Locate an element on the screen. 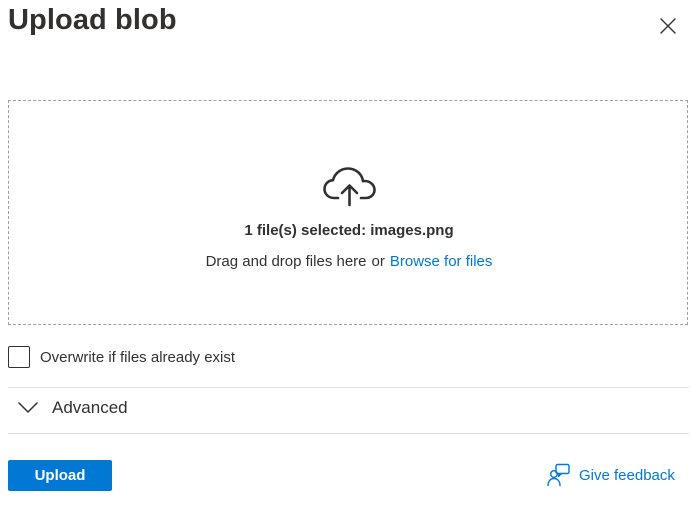  give-feedback-label: Give feedback is located at coordinates (627, 475).